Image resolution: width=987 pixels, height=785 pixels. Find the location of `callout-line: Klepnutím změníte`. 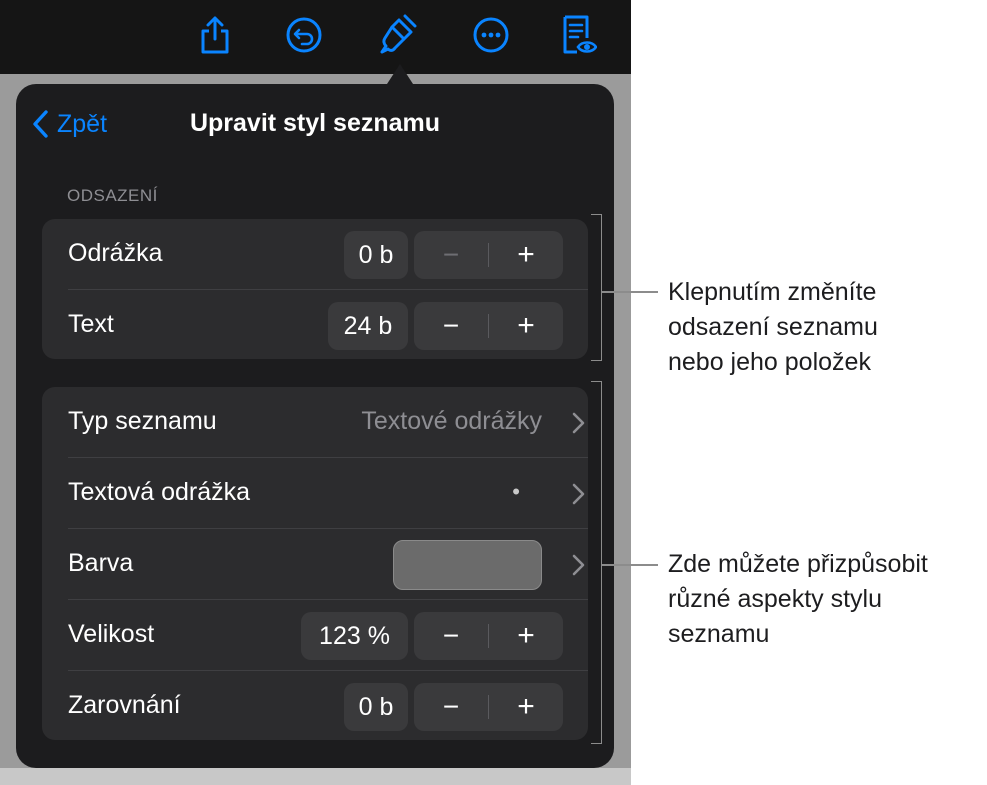

callout-line: Klepnutím změníte is located at coordinates (772, 292).